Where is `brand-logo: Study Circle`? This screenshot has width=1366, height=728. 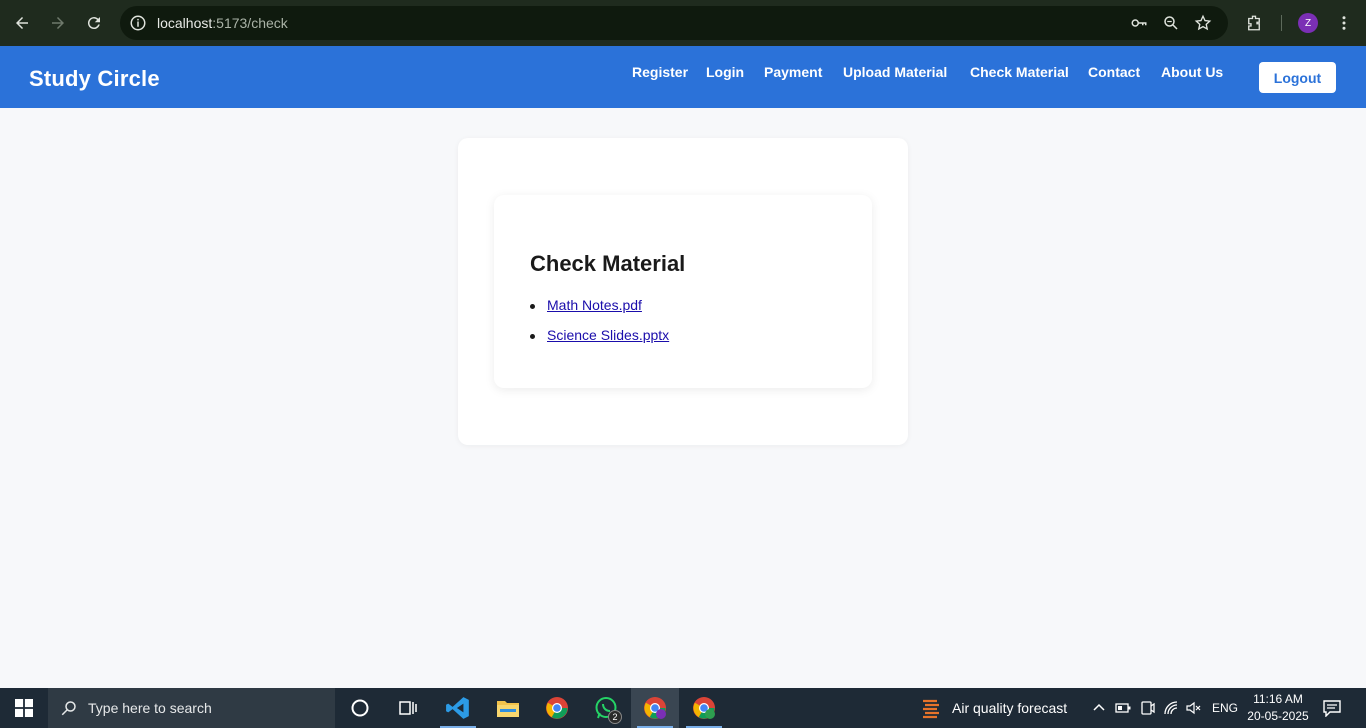
brand-logo: Study Circle is located at coordinates (94, 79).